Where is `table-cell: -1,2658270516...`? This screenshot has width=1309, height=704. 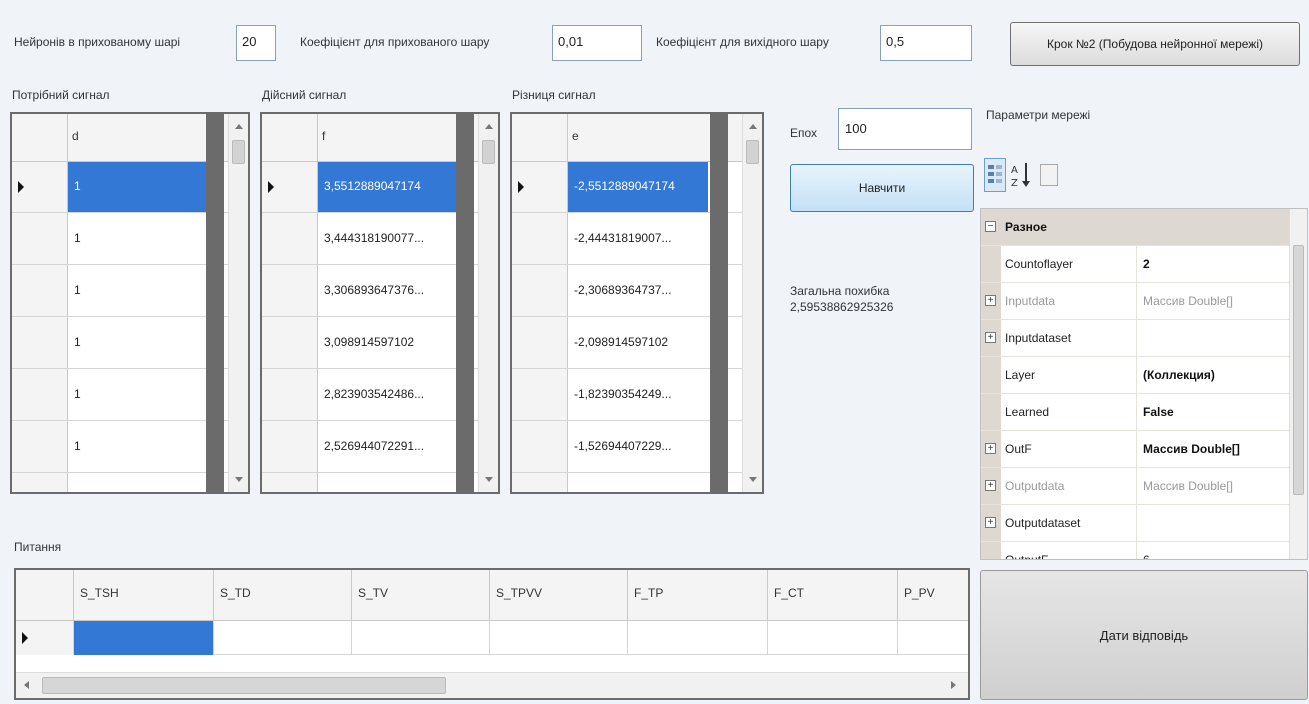 table-cell: -1,2658270516... is located at coordinates (638, 483).